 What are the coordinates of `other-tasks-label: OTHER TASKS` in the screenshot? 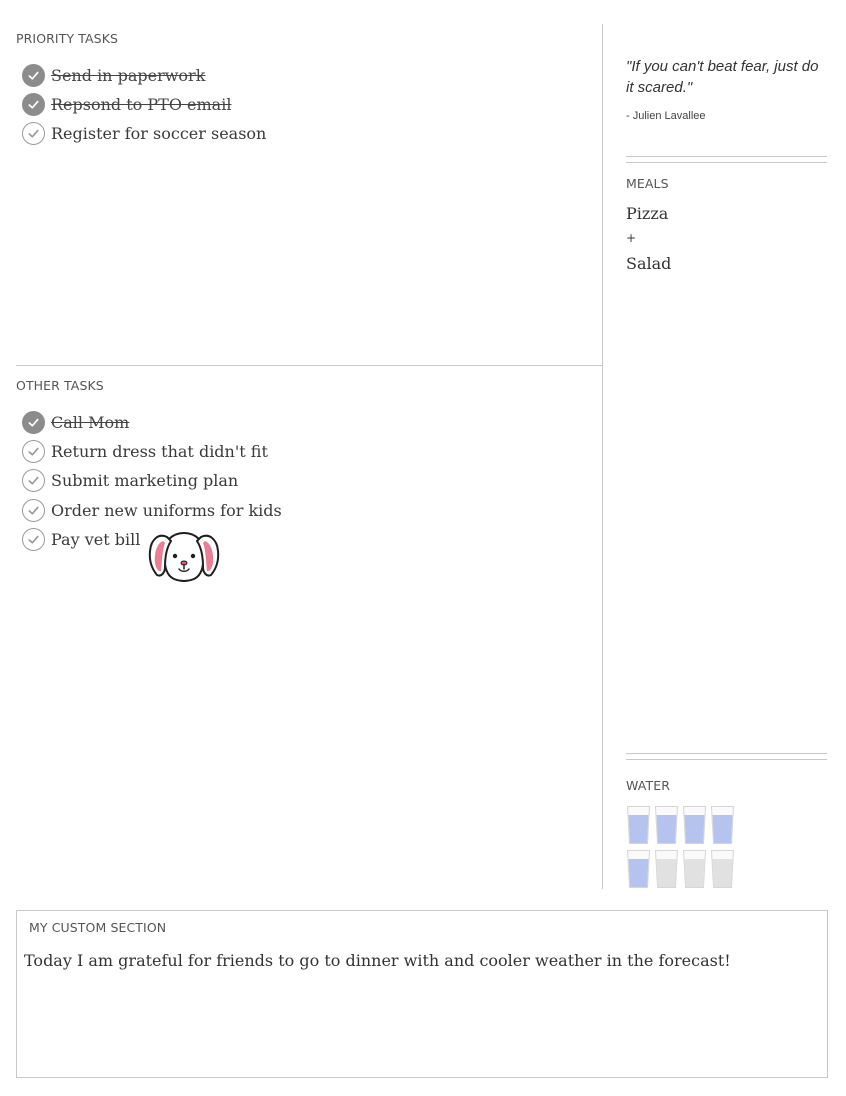 It's located at (60, 385).